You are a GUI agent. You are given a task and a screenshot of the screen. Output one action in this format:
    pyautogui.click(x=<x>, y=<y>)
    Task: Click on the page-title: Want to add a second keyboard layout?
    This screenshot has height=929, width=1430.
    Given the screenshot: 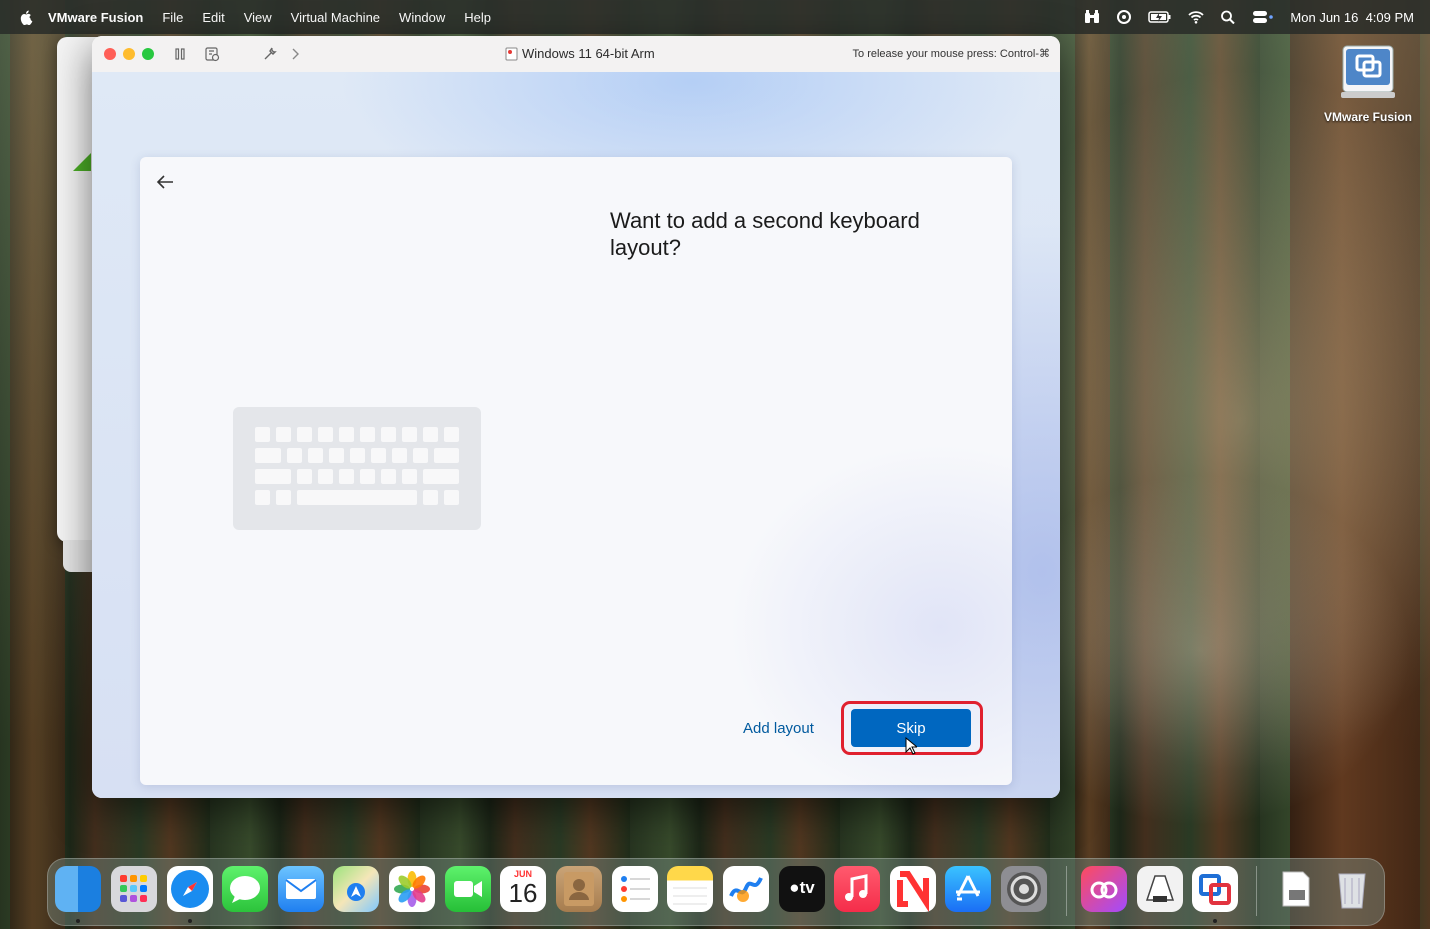 What is the action you would take?
    pyautogui.click(x=765, y=234)
    